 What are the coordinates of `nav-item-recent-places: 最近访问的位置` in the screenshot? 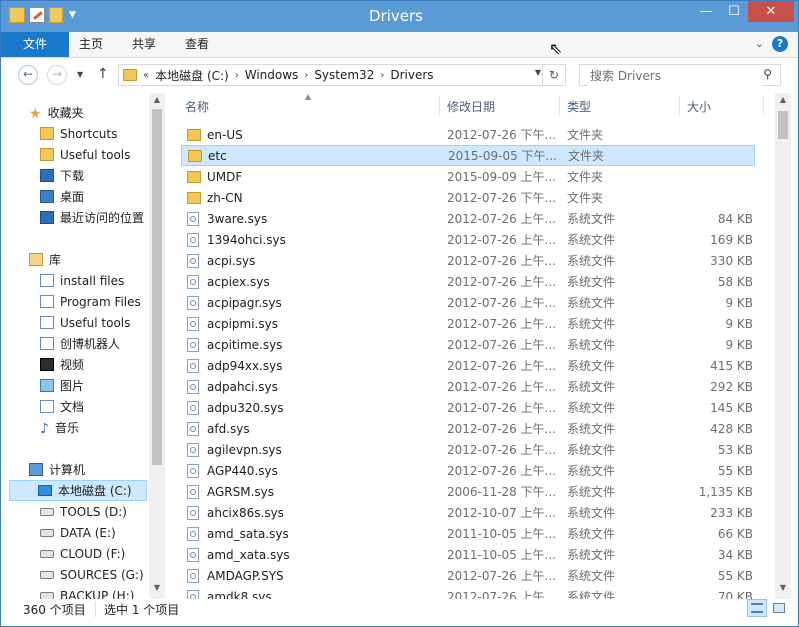 It's located at (83, 217).